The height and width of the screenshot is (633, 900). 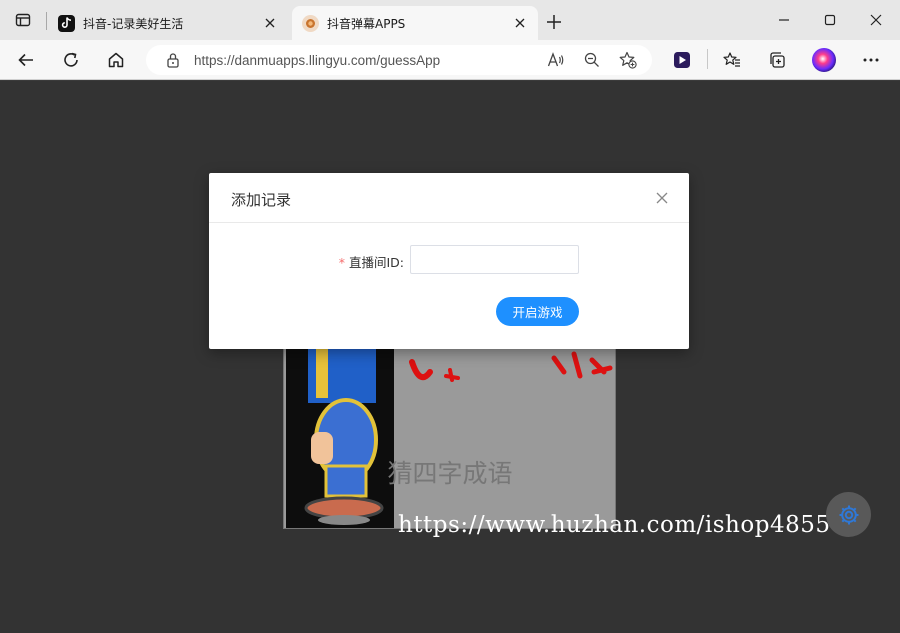 I want to click on url-text: https://danmuapps.llingyu.com/guessApp, so click(x=317, y=60).